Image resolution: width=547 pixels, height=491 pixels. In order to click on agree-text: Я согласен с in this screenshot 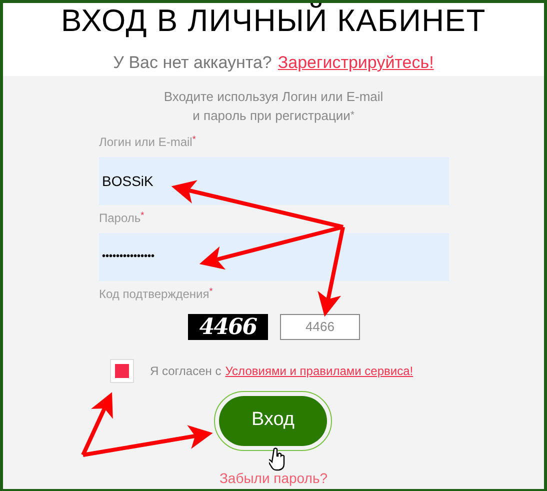, I will do `click(186, 371)`.